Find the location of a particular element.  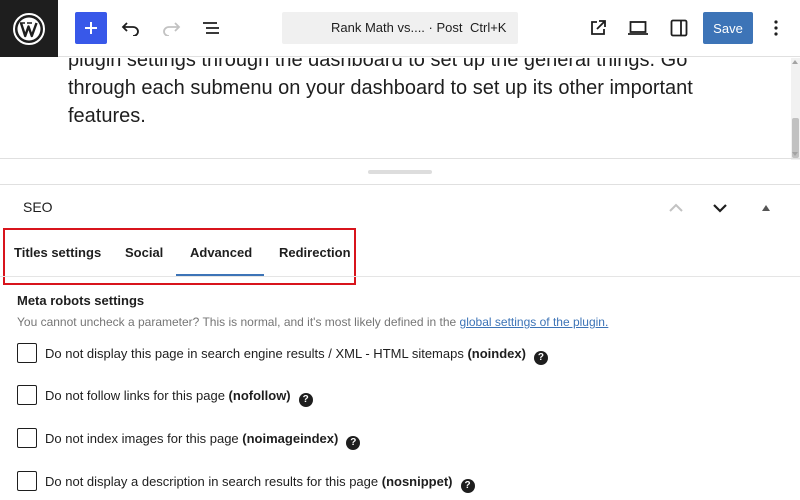

toggle-panel-button is located at coordinates (766, 208).